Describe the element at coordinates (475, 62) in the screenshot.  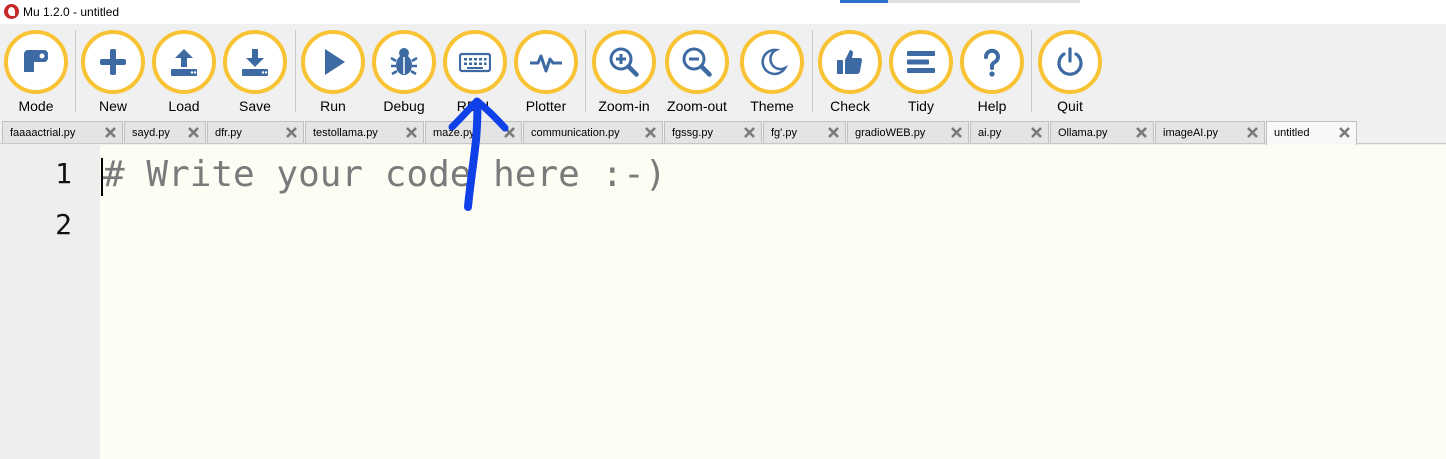
I see `keyboard-icon` at that location.